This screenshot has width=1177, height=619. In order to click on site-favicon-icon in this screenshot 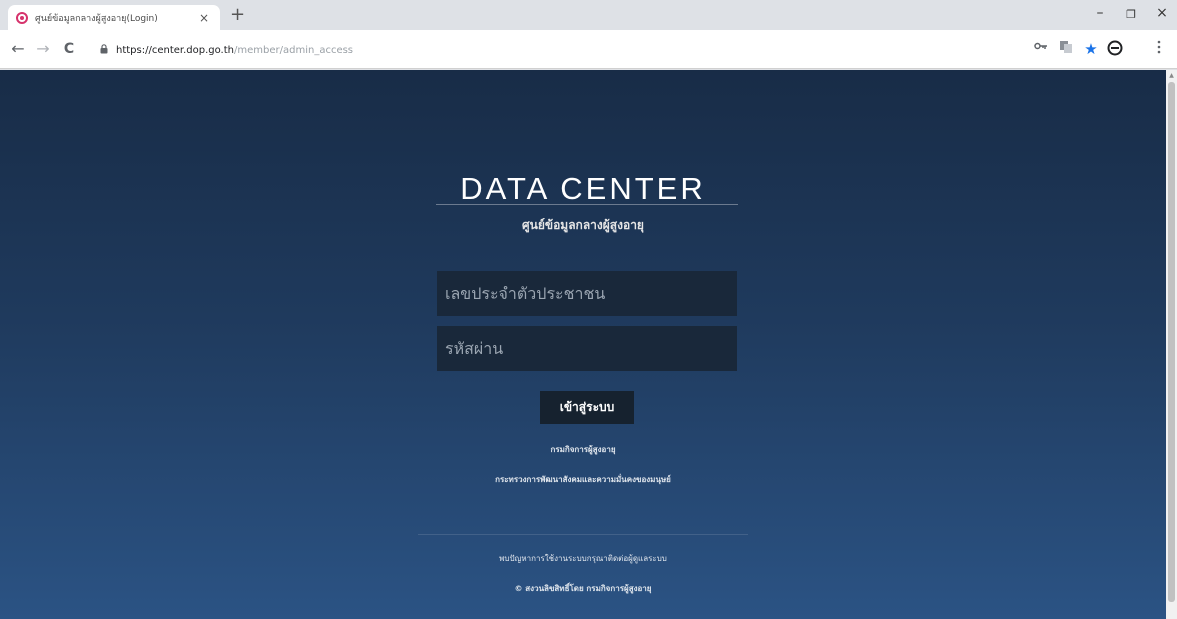, I will do `click(22, 17)`.